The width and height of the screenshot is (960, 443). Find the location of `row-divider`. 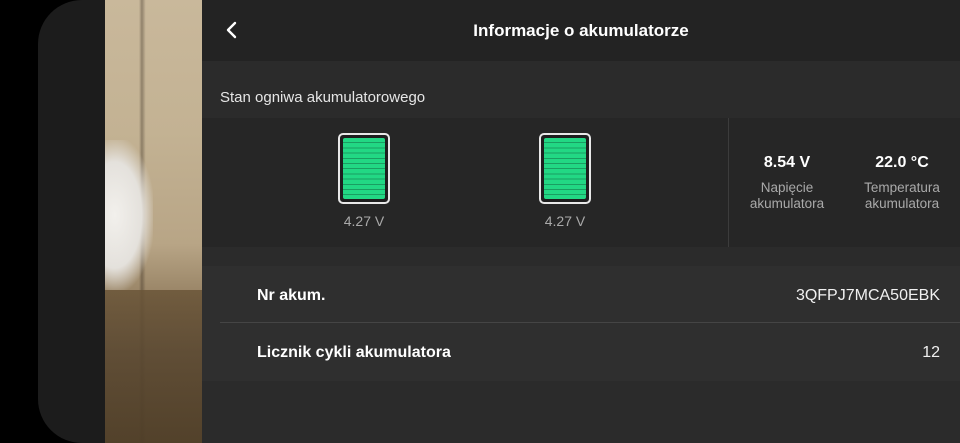

row-divider is located at coordinates (590, 322).